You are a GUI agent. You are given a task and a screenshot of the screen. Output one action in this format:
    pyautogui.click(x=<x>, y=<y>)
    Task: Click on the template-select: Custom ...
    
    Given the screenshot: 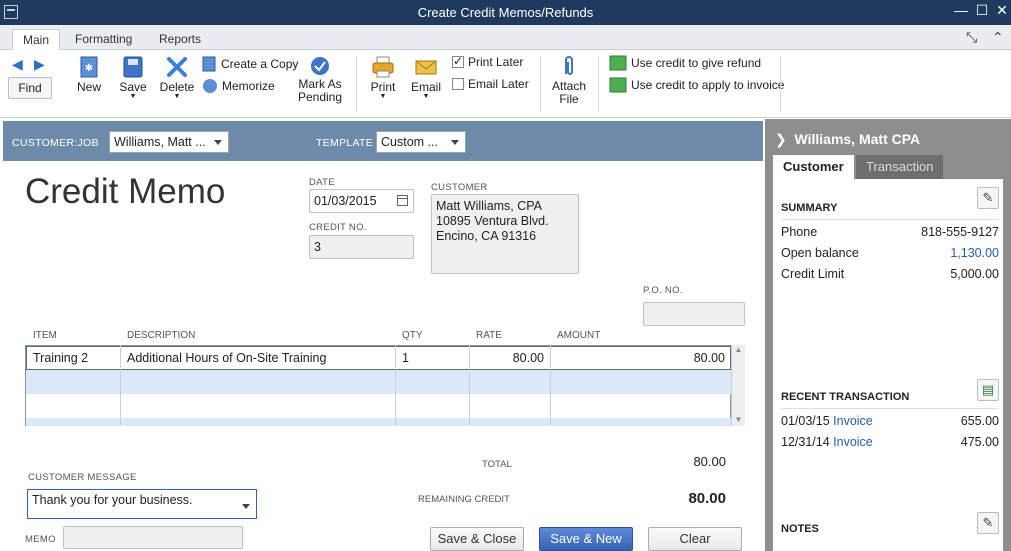 What is the action you would take?
    pyautogui.click(x=421, y=142)
    